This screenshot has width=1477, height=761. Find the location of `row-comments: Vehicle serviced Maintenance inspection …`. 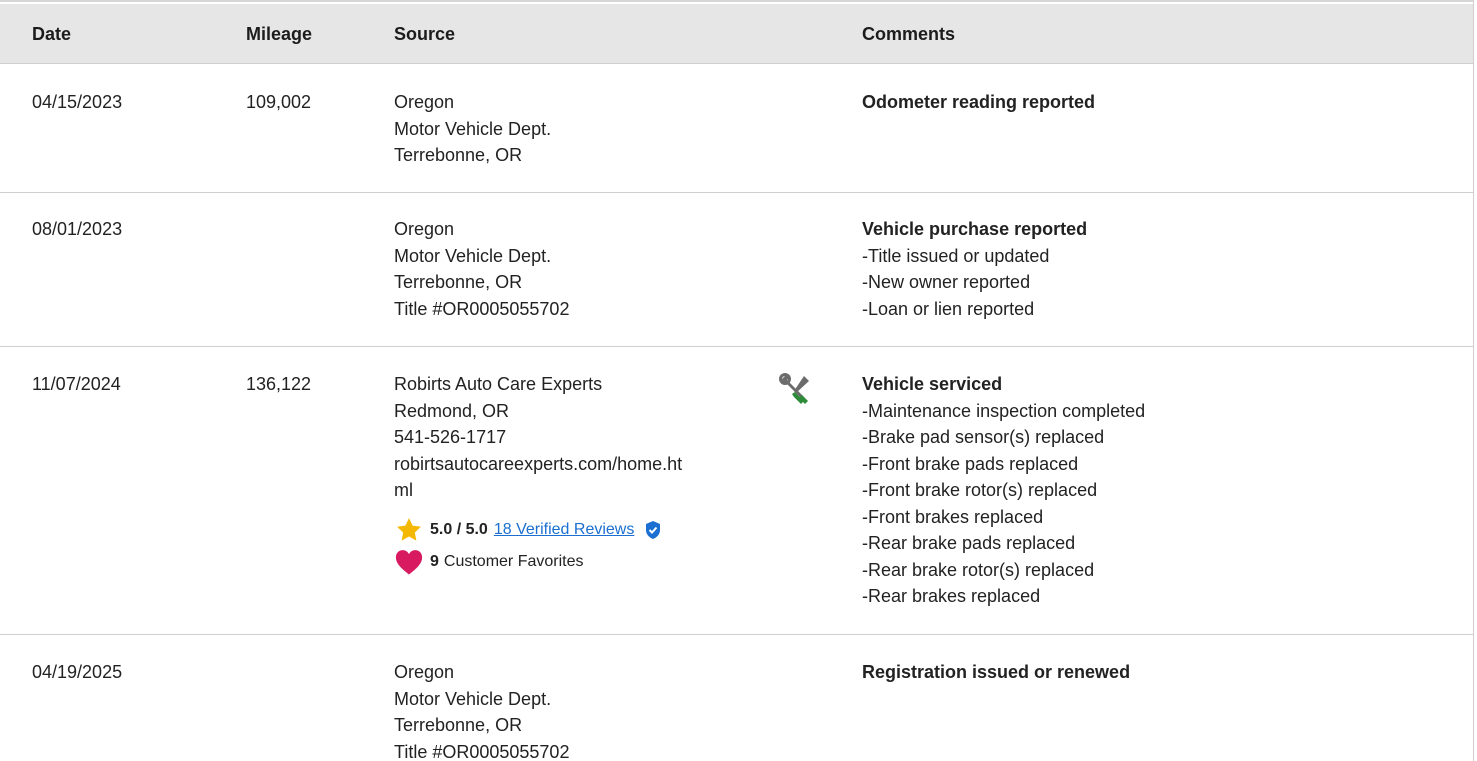

row-comments: Vehicle serviced Maintenance inspection … is located at coordinates (1162, 490).